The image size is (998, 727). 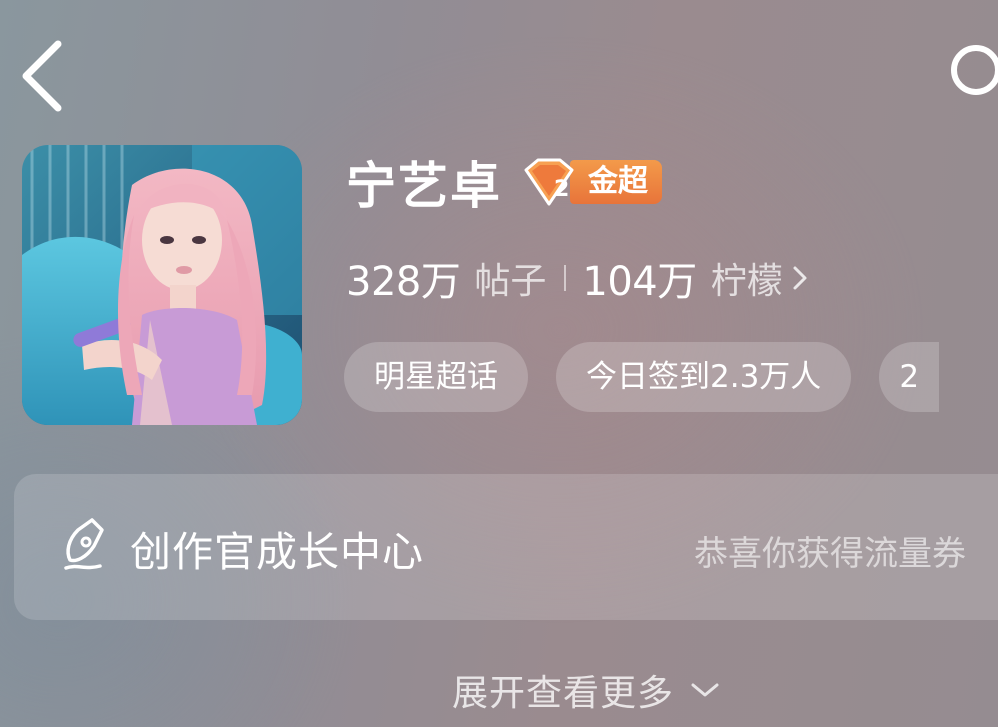 I want to click on posts-count: 328万, so click(x=403, y=282).